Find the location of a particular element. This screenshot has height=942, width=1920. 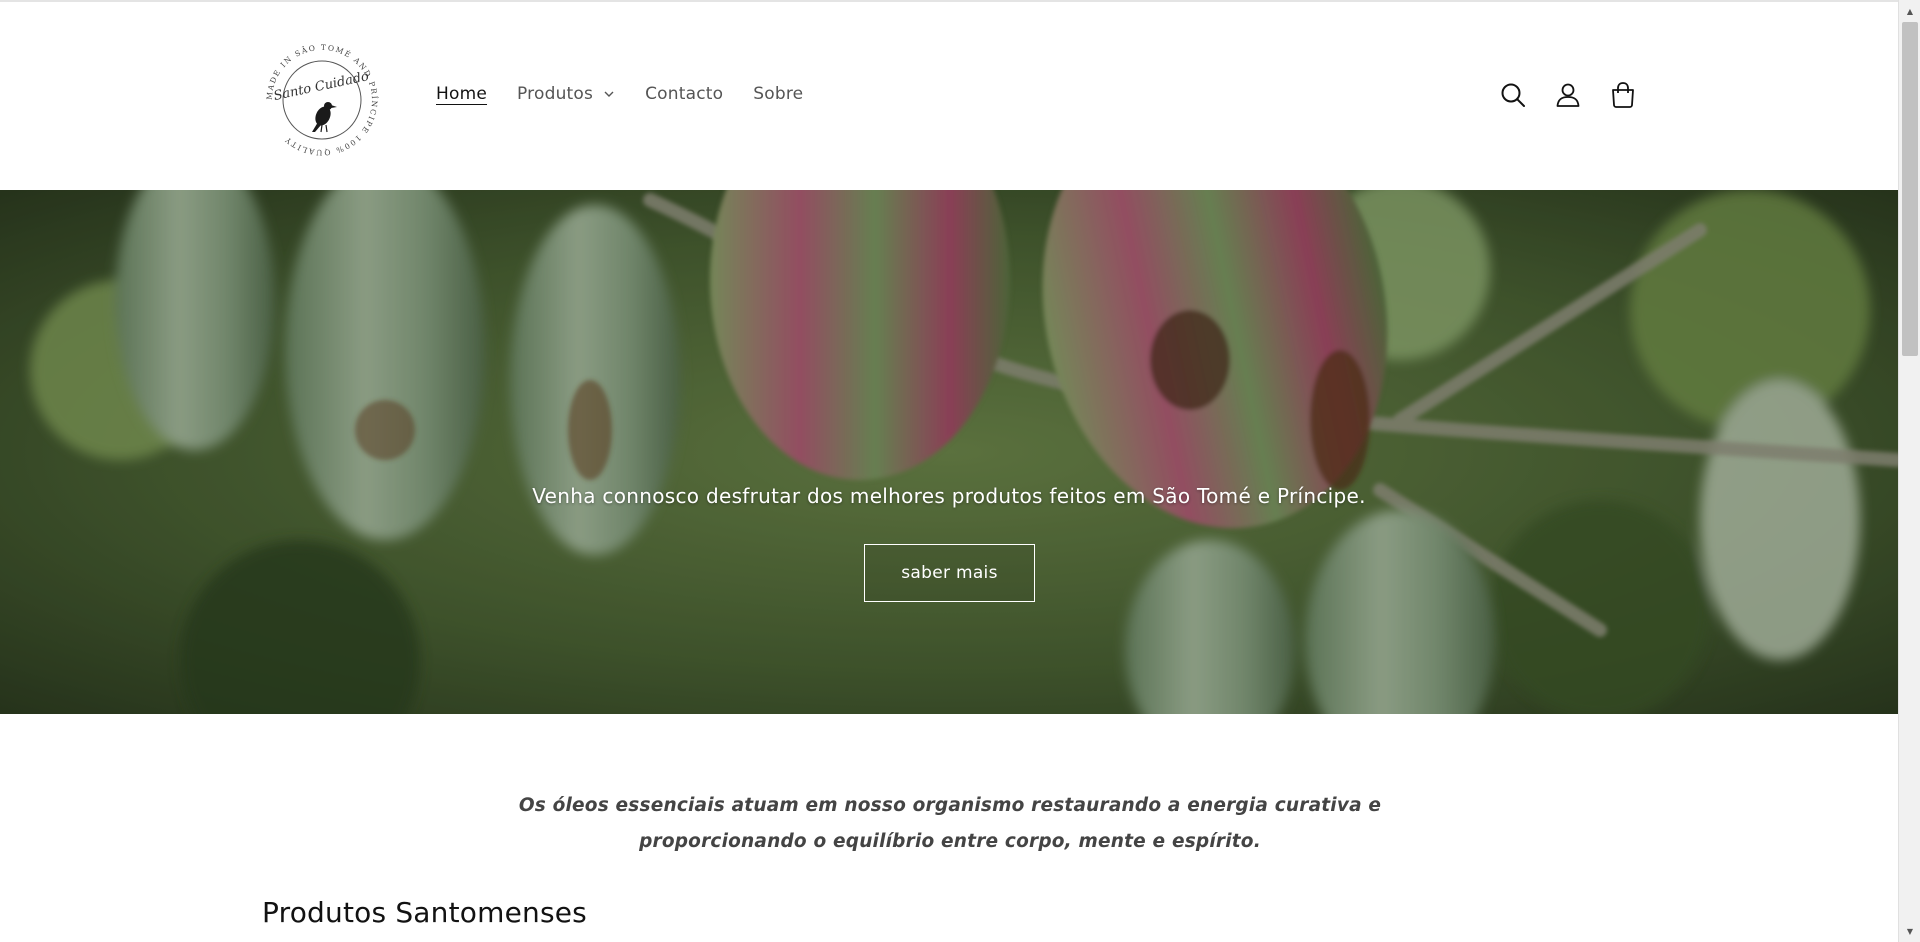

chevron-down-icon is located at coordinates (609, 94).